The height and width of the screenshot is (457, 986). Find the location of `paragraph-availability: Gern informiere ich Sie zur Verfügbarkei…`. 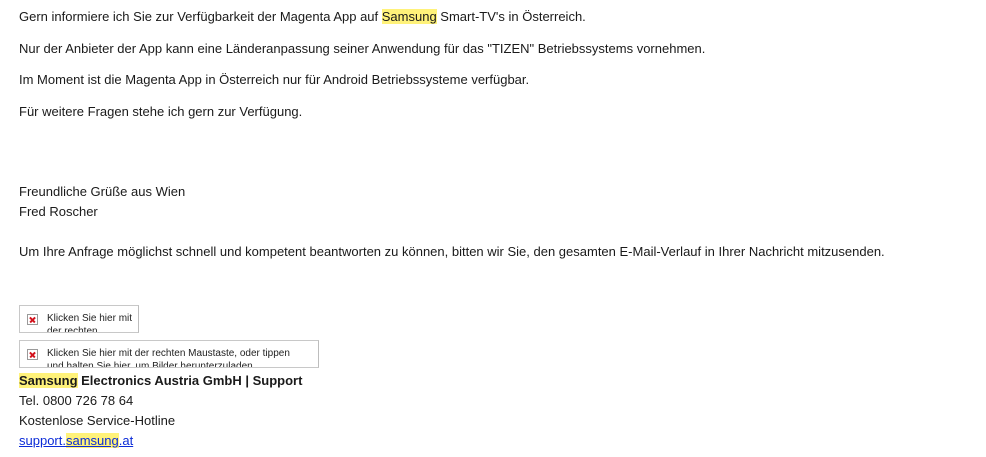

paragraph-availability: Gern informiere ich Sie zur Verfügbarkei… is located at coordinates (302, 17).